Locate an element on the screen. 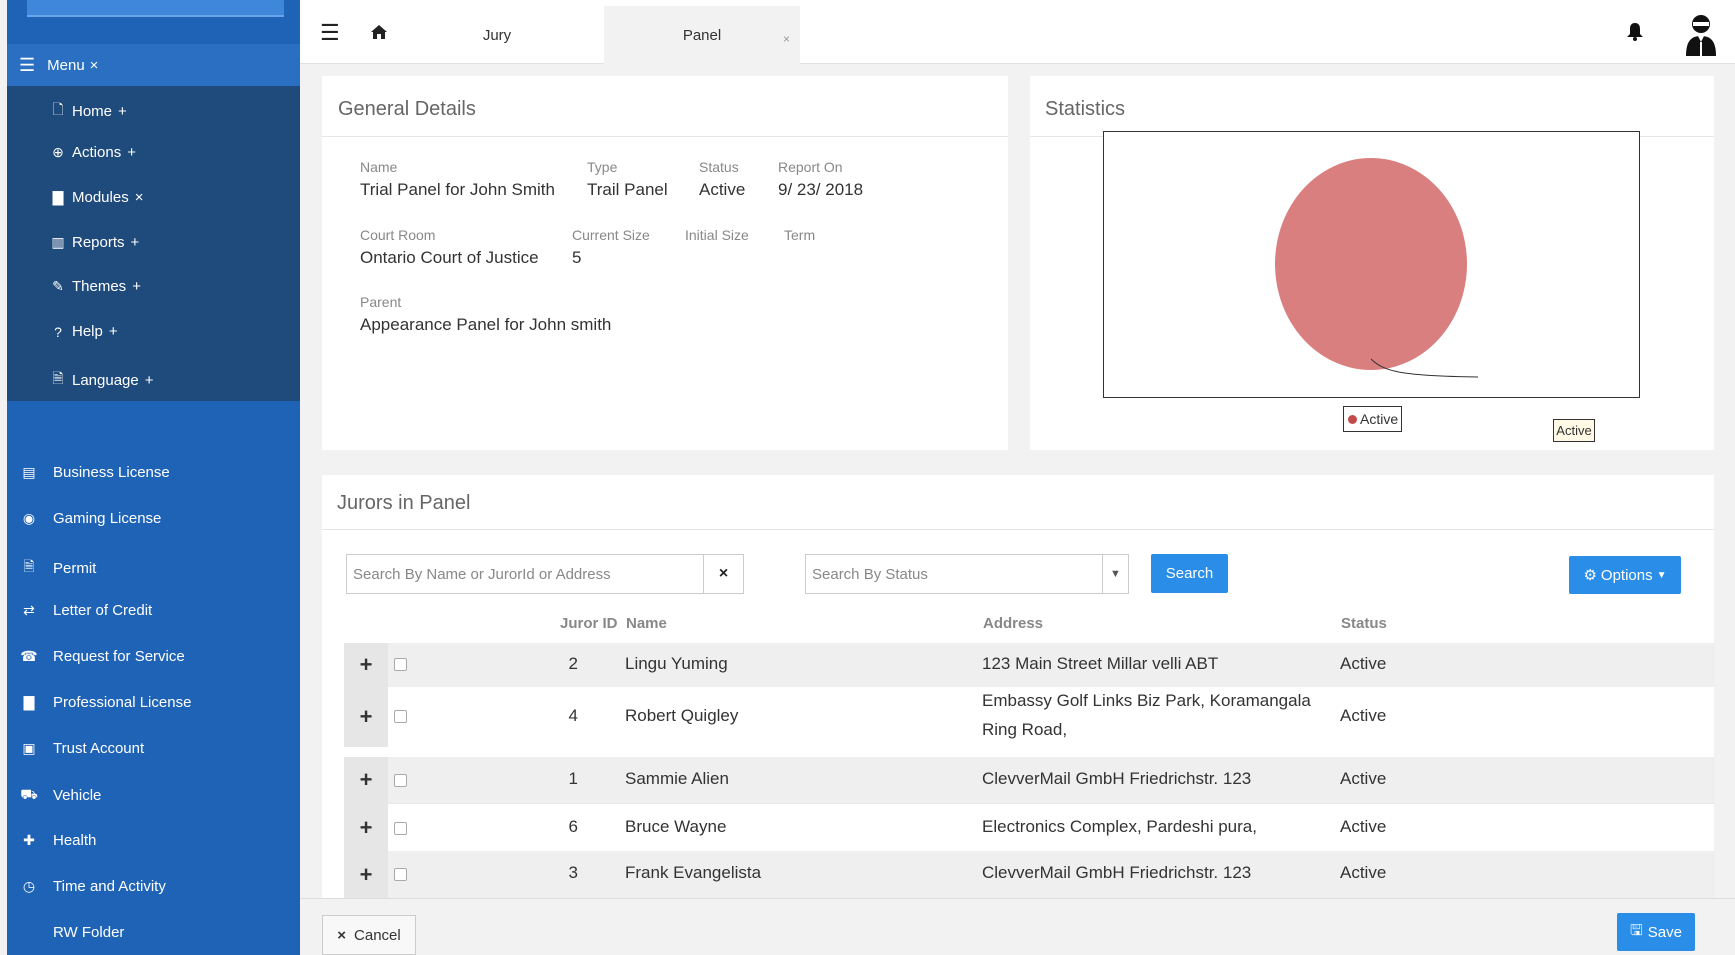  sidebar-item-toggle: × is located at coordinates (139, 197).